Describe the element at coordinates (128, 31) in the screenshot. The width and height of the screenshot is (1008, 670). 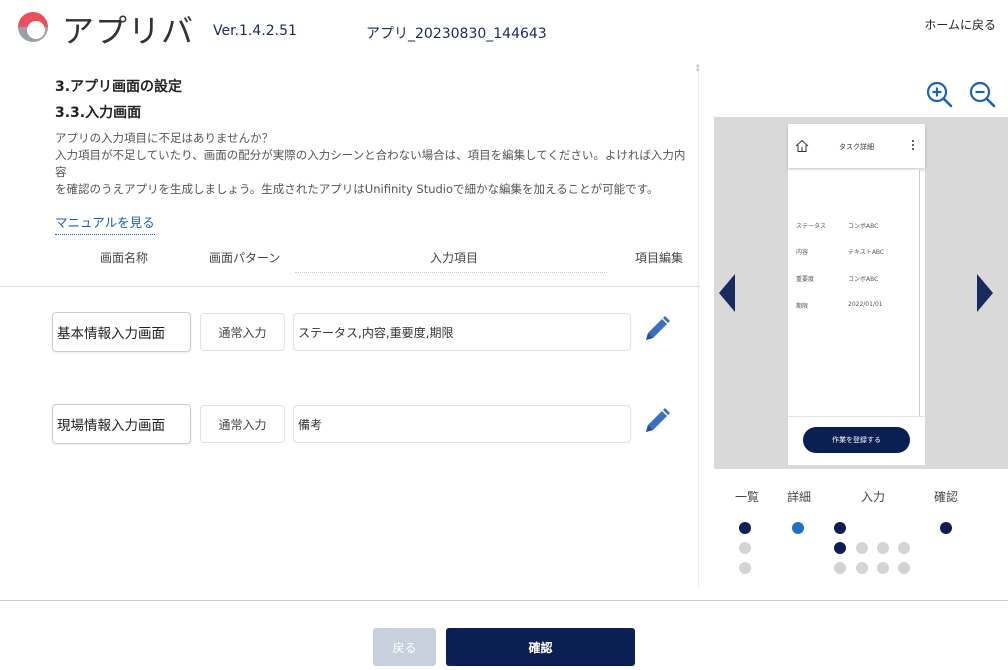
I see `app-name: アプリバ` at that location.